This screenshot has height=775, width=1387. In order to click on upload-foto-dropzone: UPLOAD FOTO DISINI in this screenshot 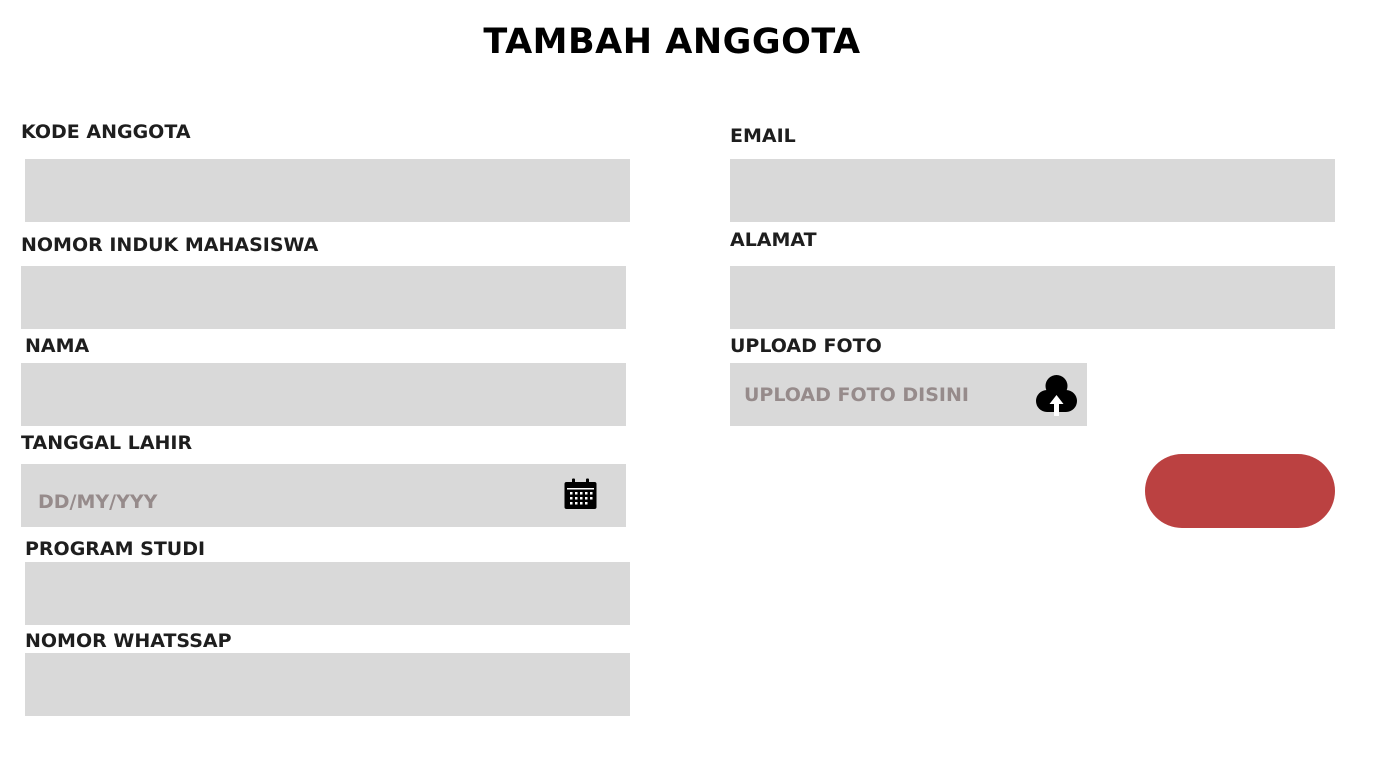, I will do `click(908, 394)`.